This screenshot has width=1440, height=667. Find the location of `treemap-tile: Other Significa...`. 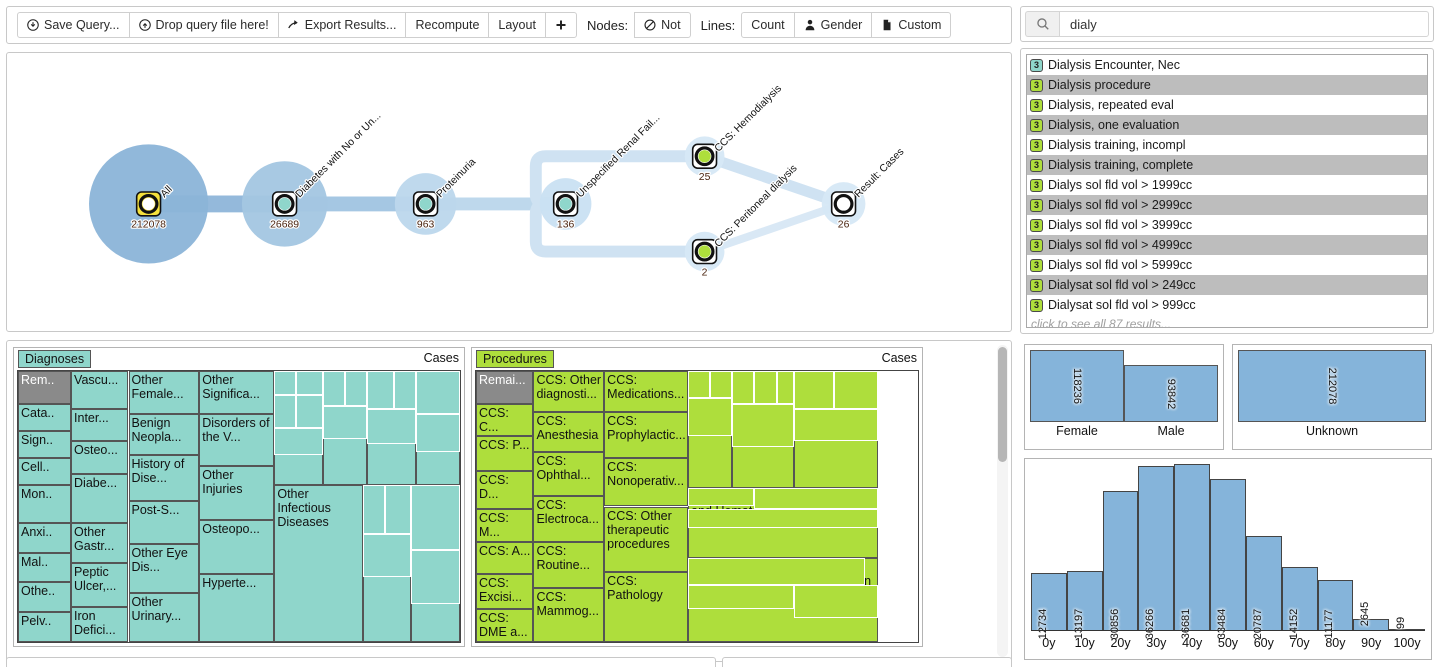

treemap-tile: Other Significa... is located at coordinates (237, 393).